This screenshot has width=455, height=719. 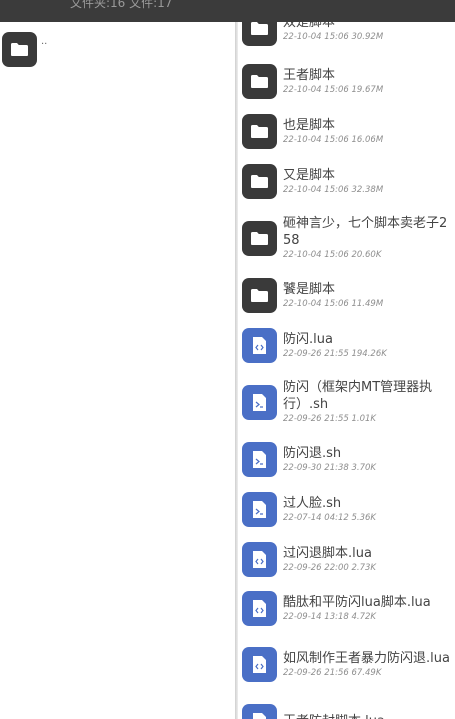 What do you see at coordinates (312, 453) in the screenshot?
I see `item-name: 防闪退.sh` at bounding box center [312, 453].